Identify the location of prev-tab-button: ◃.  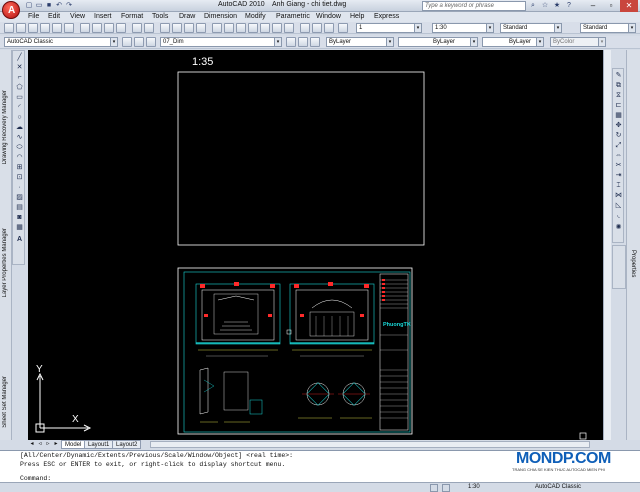
(40, 444).